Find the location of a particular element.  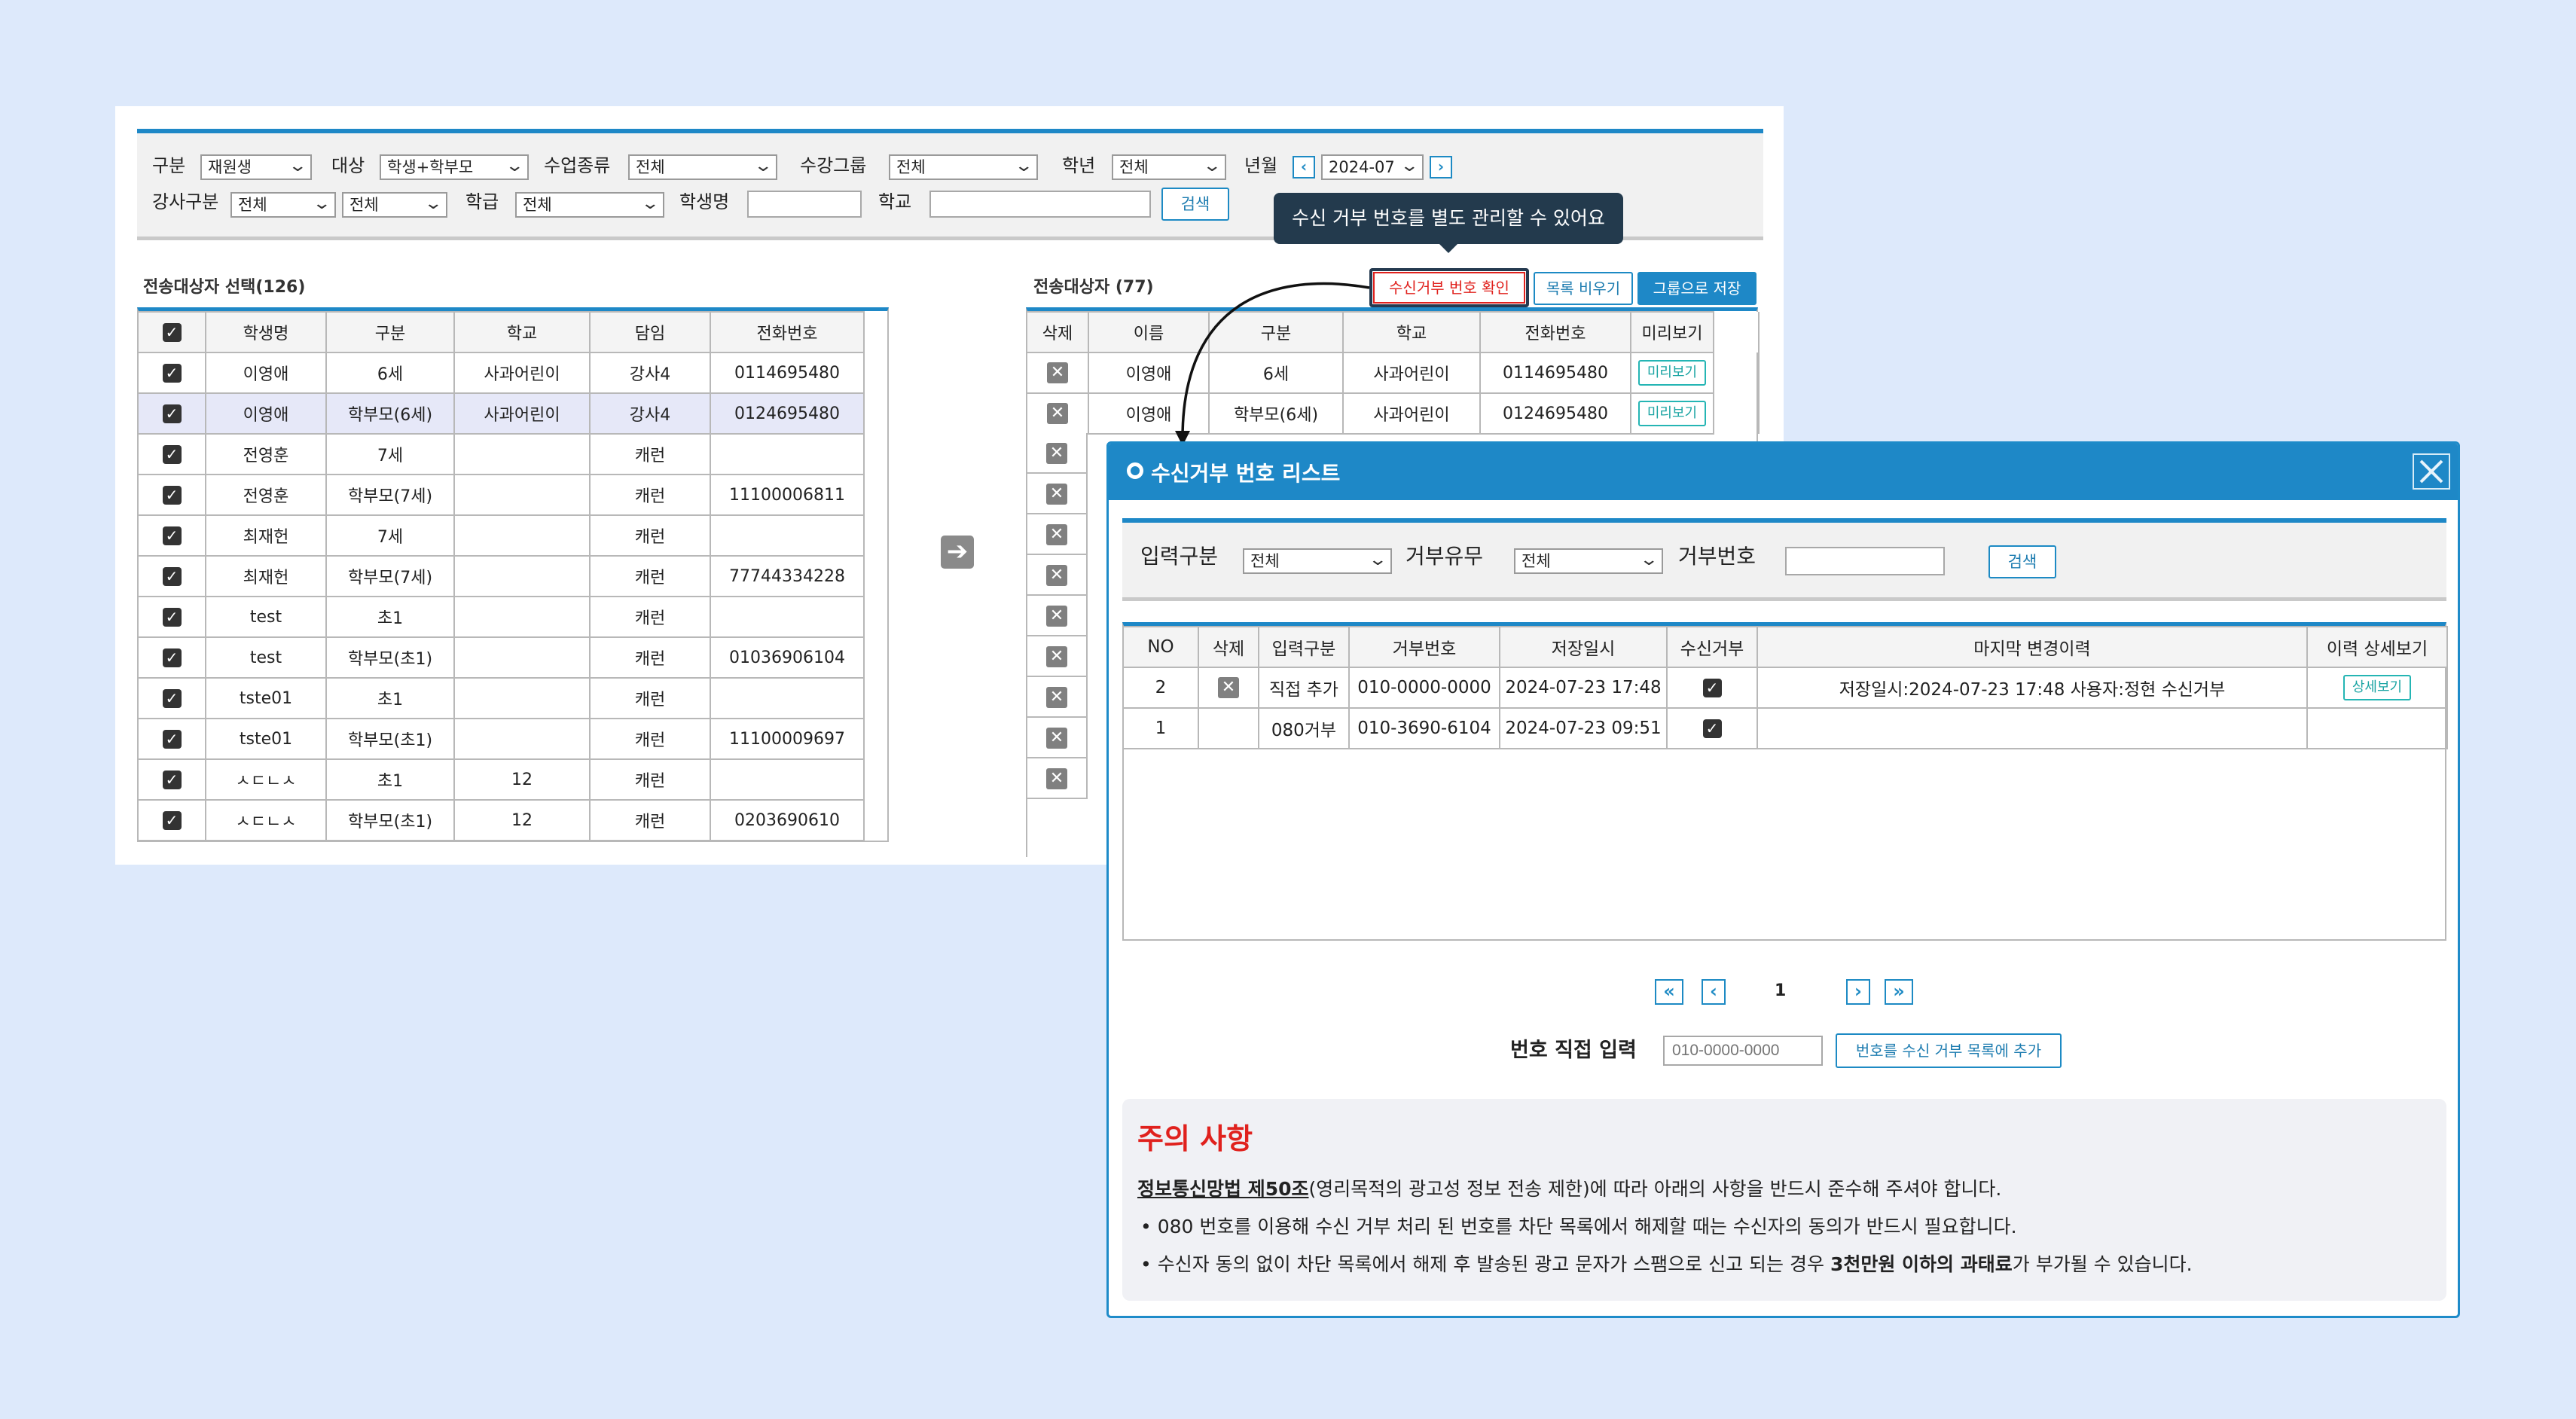

school-input is located at coordinates (1040, 204).